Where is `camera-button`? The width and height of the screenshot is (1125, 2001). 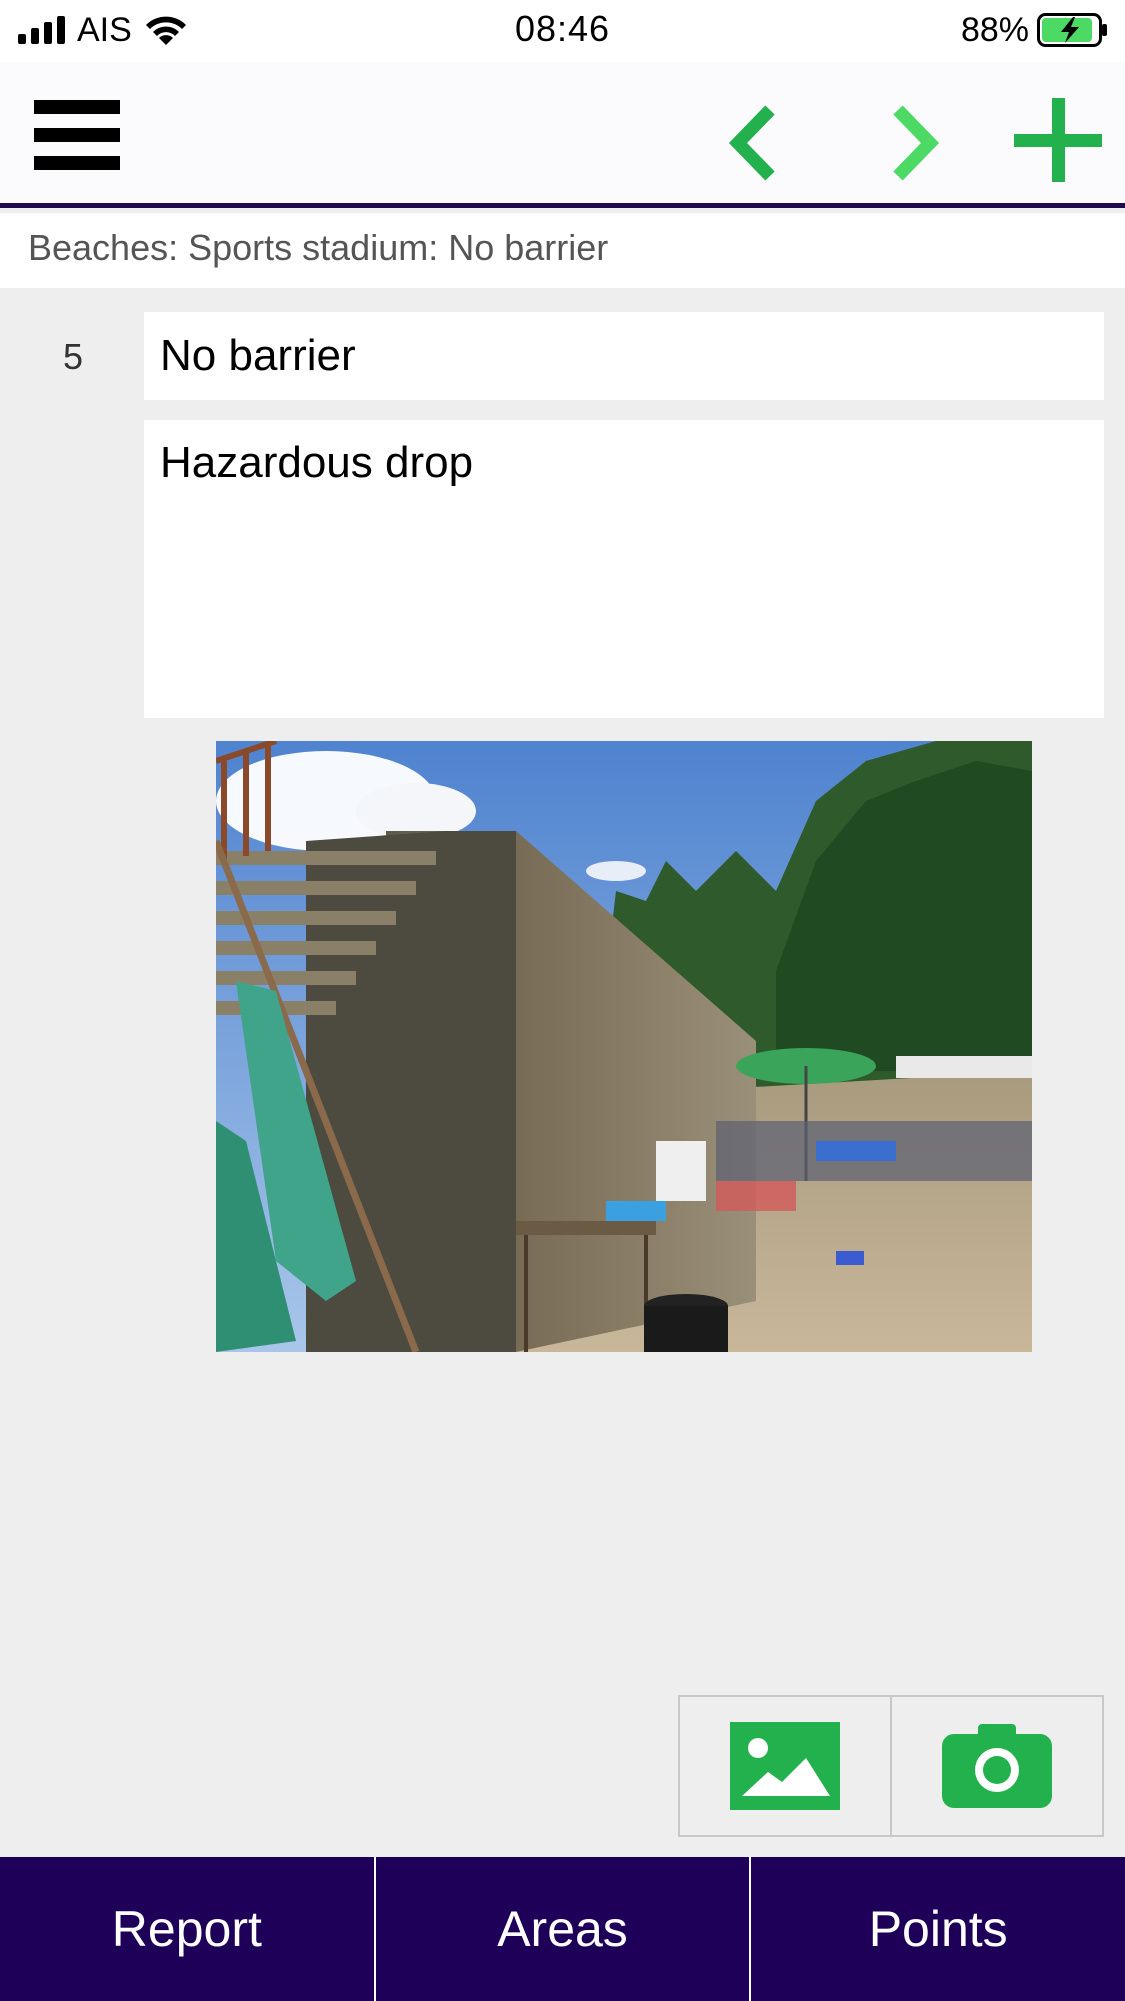 camera-button is located at coordinates (996, 1766).